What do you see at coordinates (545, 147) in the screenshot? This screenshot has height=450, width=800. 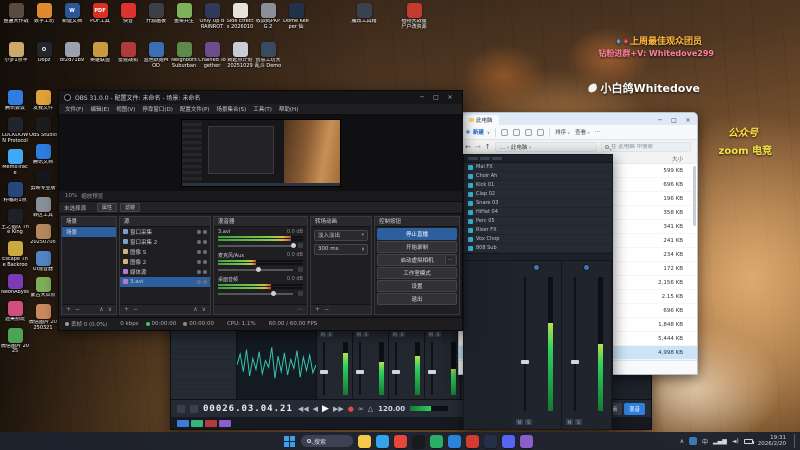 I see `breadcrumb: … › 此电脑 ›` at bounding box center [545, 147].